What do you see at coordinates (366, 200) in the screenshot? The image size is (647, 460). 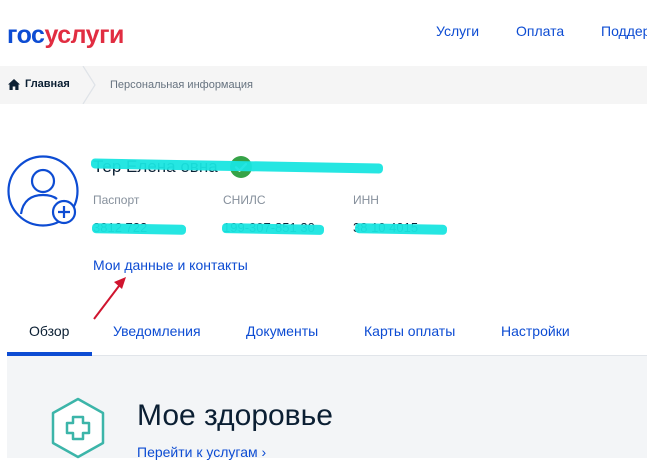 I see `inn-label: ИНН` at bounding box center [366, 200].